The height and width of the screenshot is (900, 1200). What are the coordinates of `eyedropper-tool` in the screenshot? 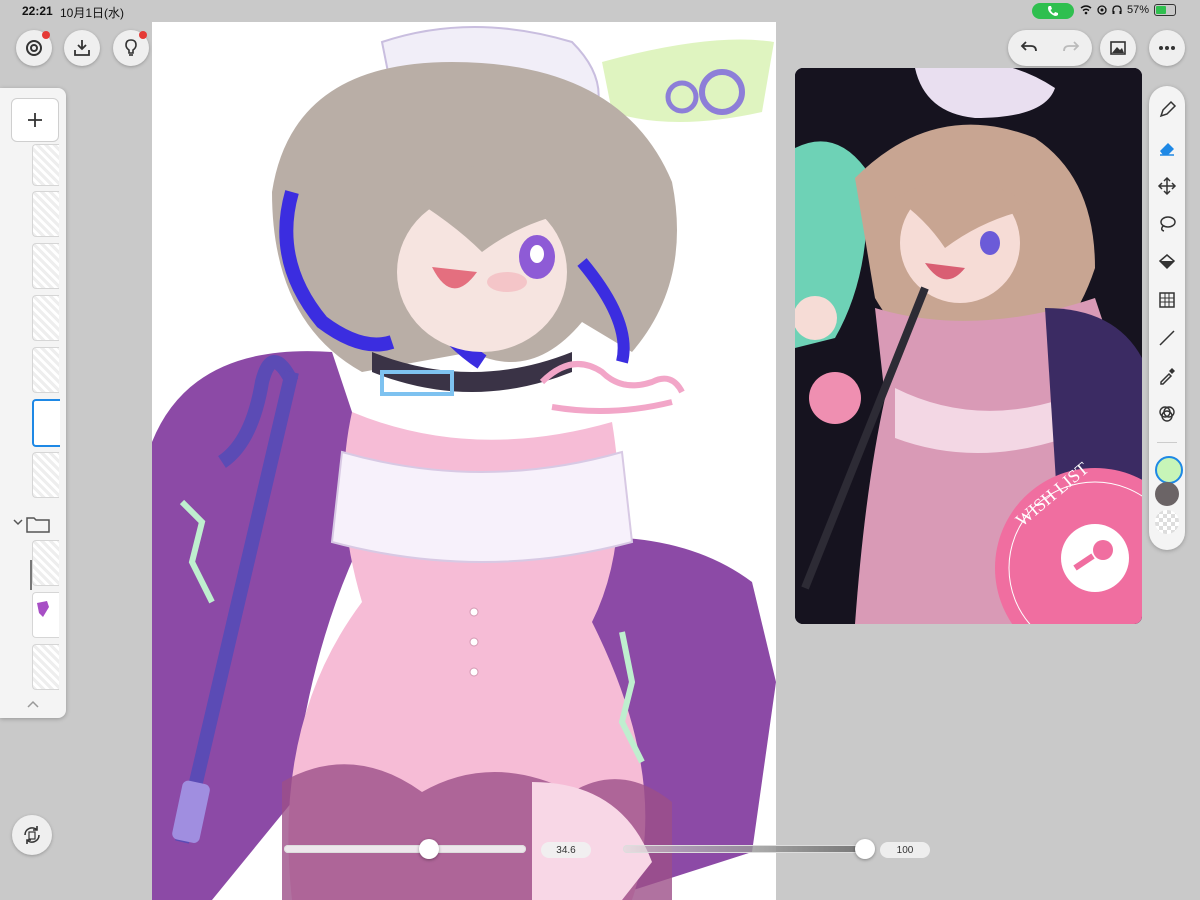 It's located at (1167, 376).